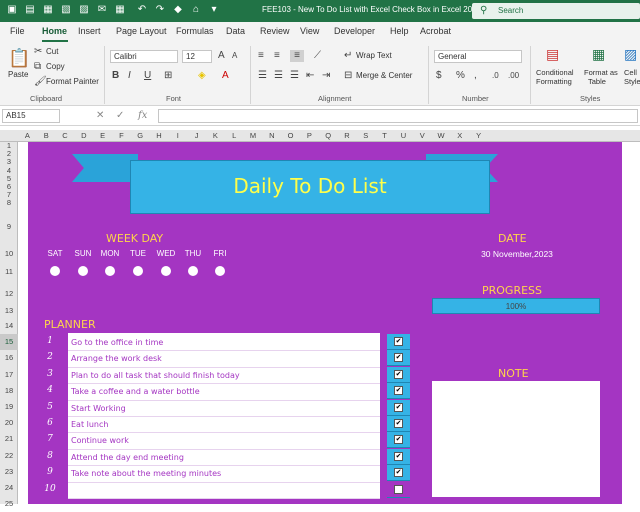  I want to click on task-text: Eat lunch, so click(89, 424).